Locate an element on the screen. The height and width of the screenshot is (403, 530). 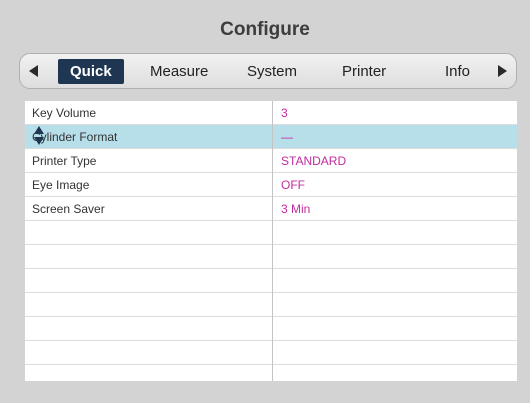
tab-printer: Printer is located at coordinates (364, 71).